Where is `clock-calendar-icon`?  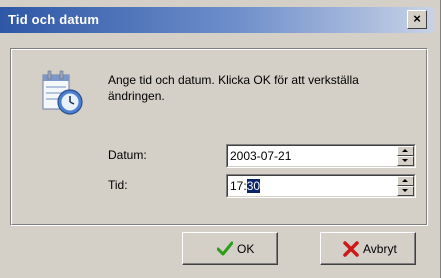 clock-calendar-icon is located at coordinates (62, 92).